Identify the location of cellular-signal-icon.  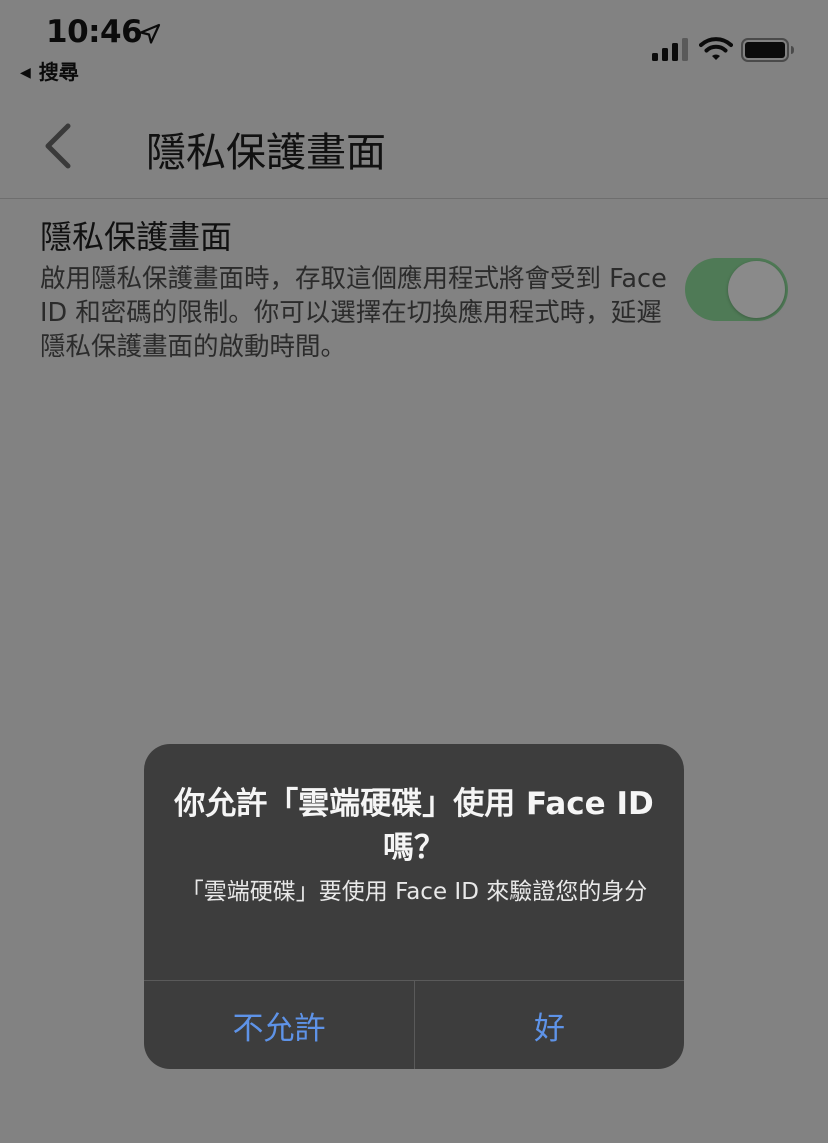
(670, 49).